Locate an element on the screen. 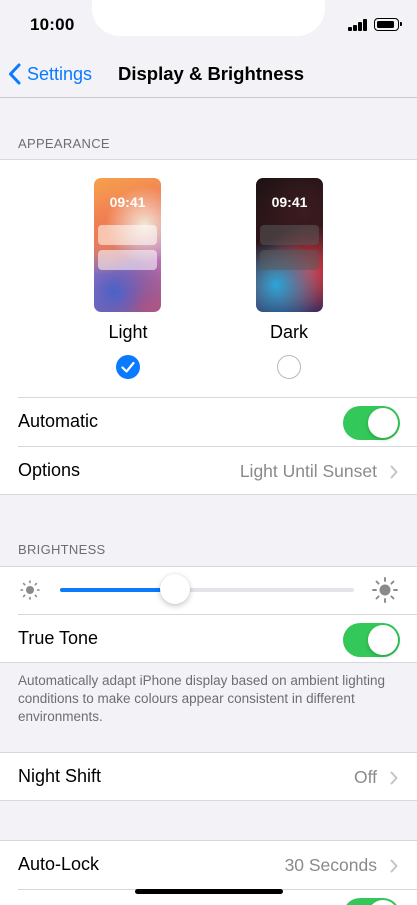  appearance-section-header: APPEARANCE is located at coordinates (64, 143).